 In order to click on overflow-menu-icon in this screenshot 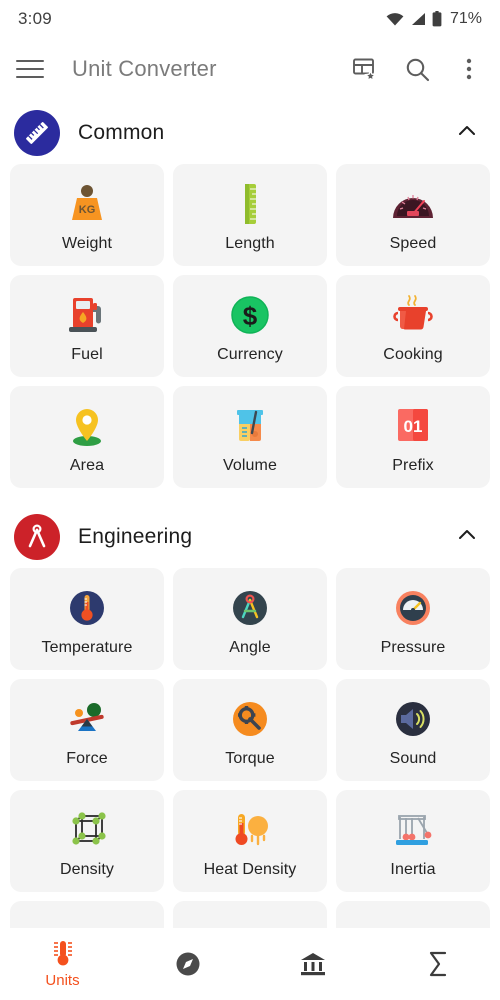, I will do `click(469, 69)`.